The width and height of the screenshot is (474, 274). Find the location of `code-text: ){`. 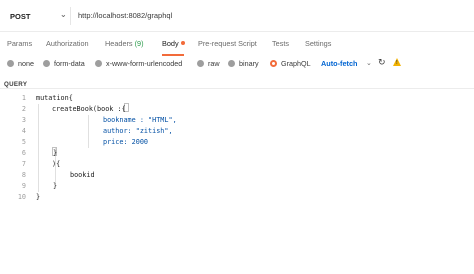

code-text: ){ is located at coordinates (56, 164).